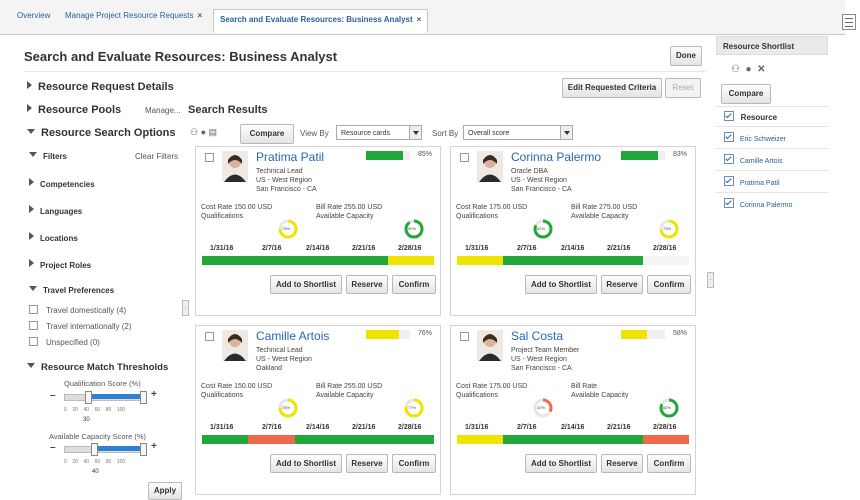 The height and width of the screenshot is (500, 860). I want to click on qualification-slider, so click(104, 397).